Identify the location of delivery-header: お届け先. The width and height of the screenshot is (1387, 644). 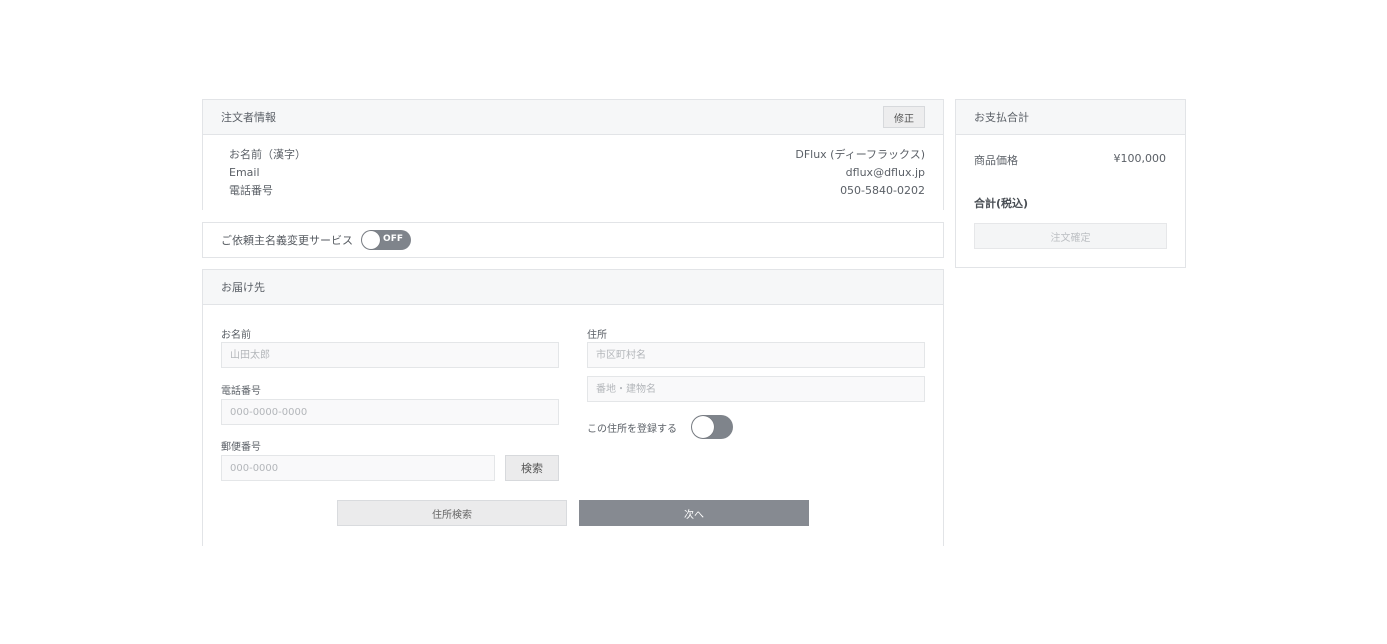
(573, 287).